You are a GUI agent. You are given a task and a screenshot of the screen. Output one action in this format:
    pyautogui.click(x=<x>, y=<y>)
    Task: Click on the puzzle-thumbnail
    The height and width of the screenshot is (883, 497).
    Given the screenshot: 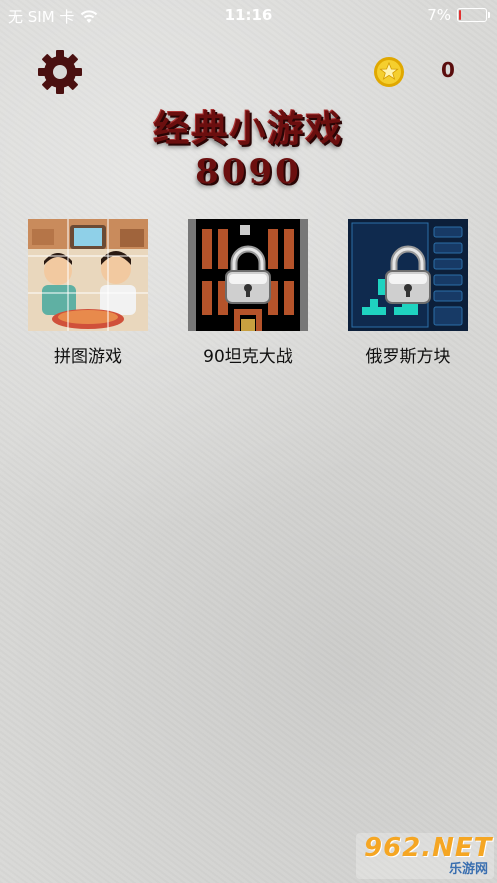 What is the action you would take?
    pyautogui.click(x=88, y=275)
    